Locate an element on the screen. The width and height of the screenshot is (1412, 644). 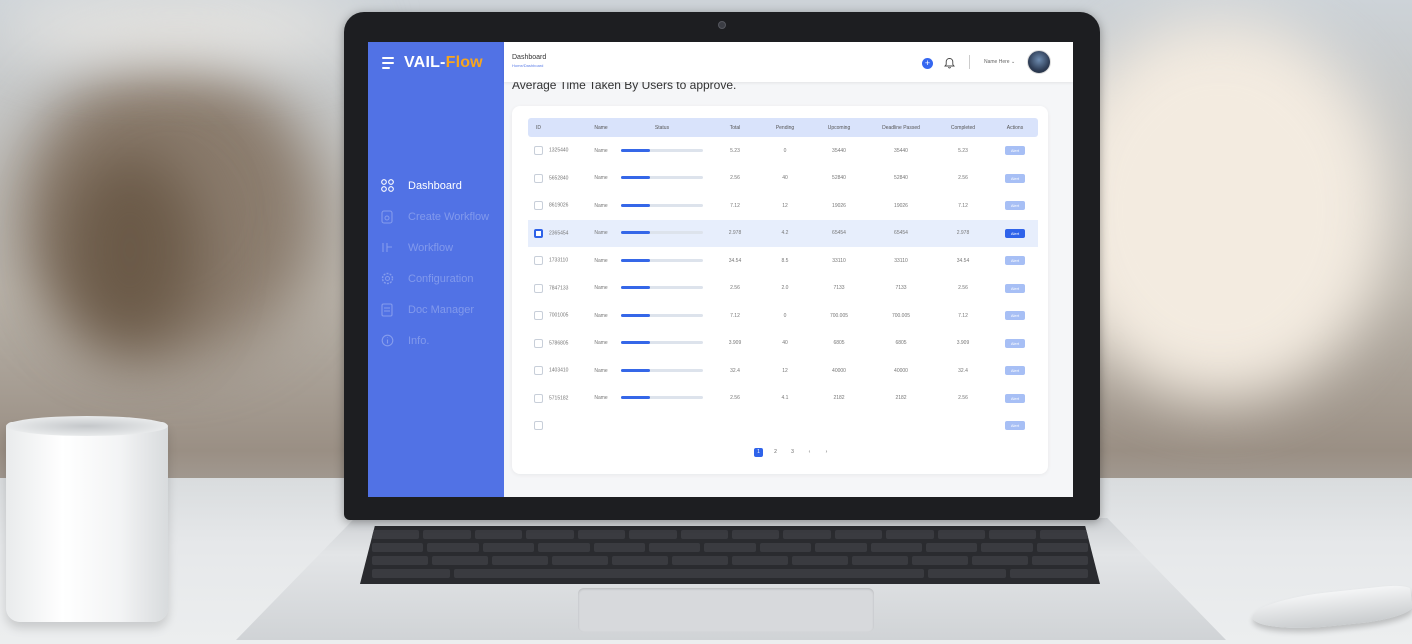
pagination: 123 ‹ › is located at coordinates (792, 452).